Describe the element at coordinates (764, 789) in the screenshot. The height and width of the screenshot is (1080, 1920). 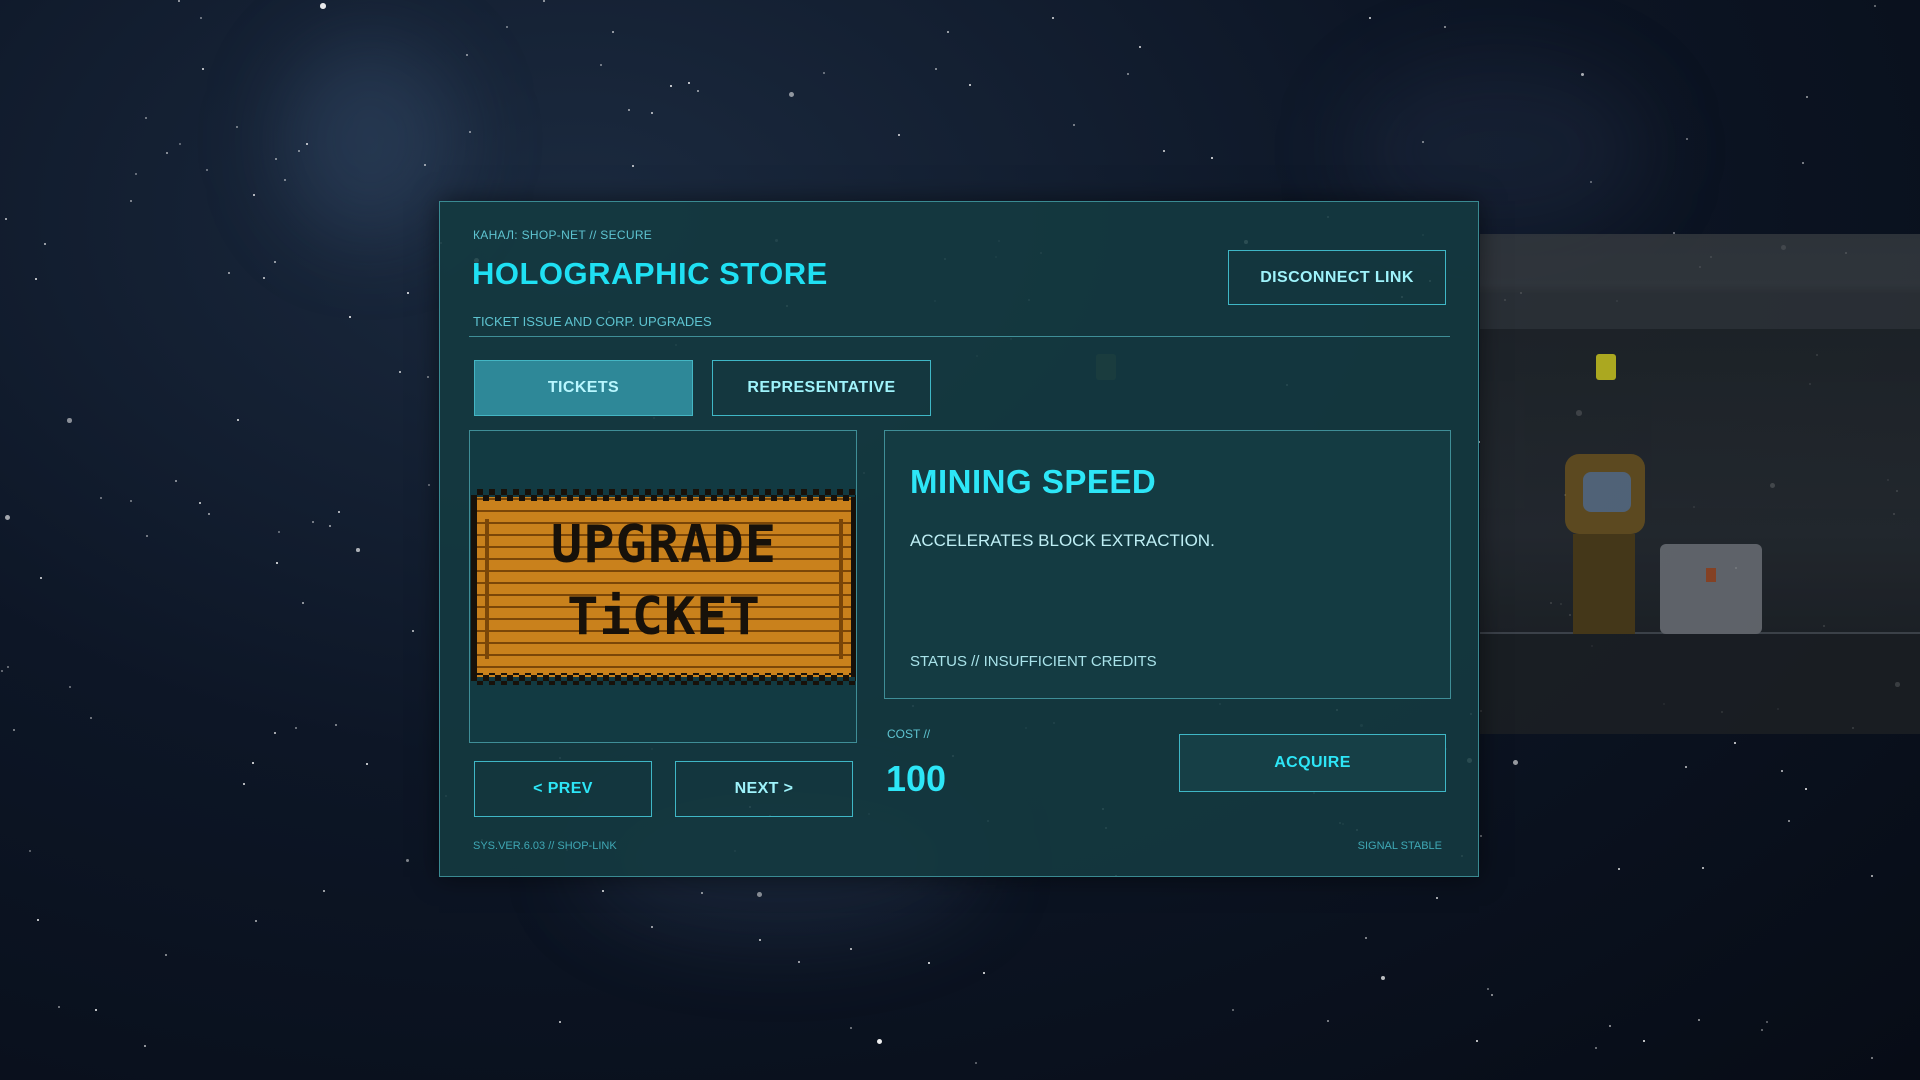
I see `next-button: NEXT >` at that location.